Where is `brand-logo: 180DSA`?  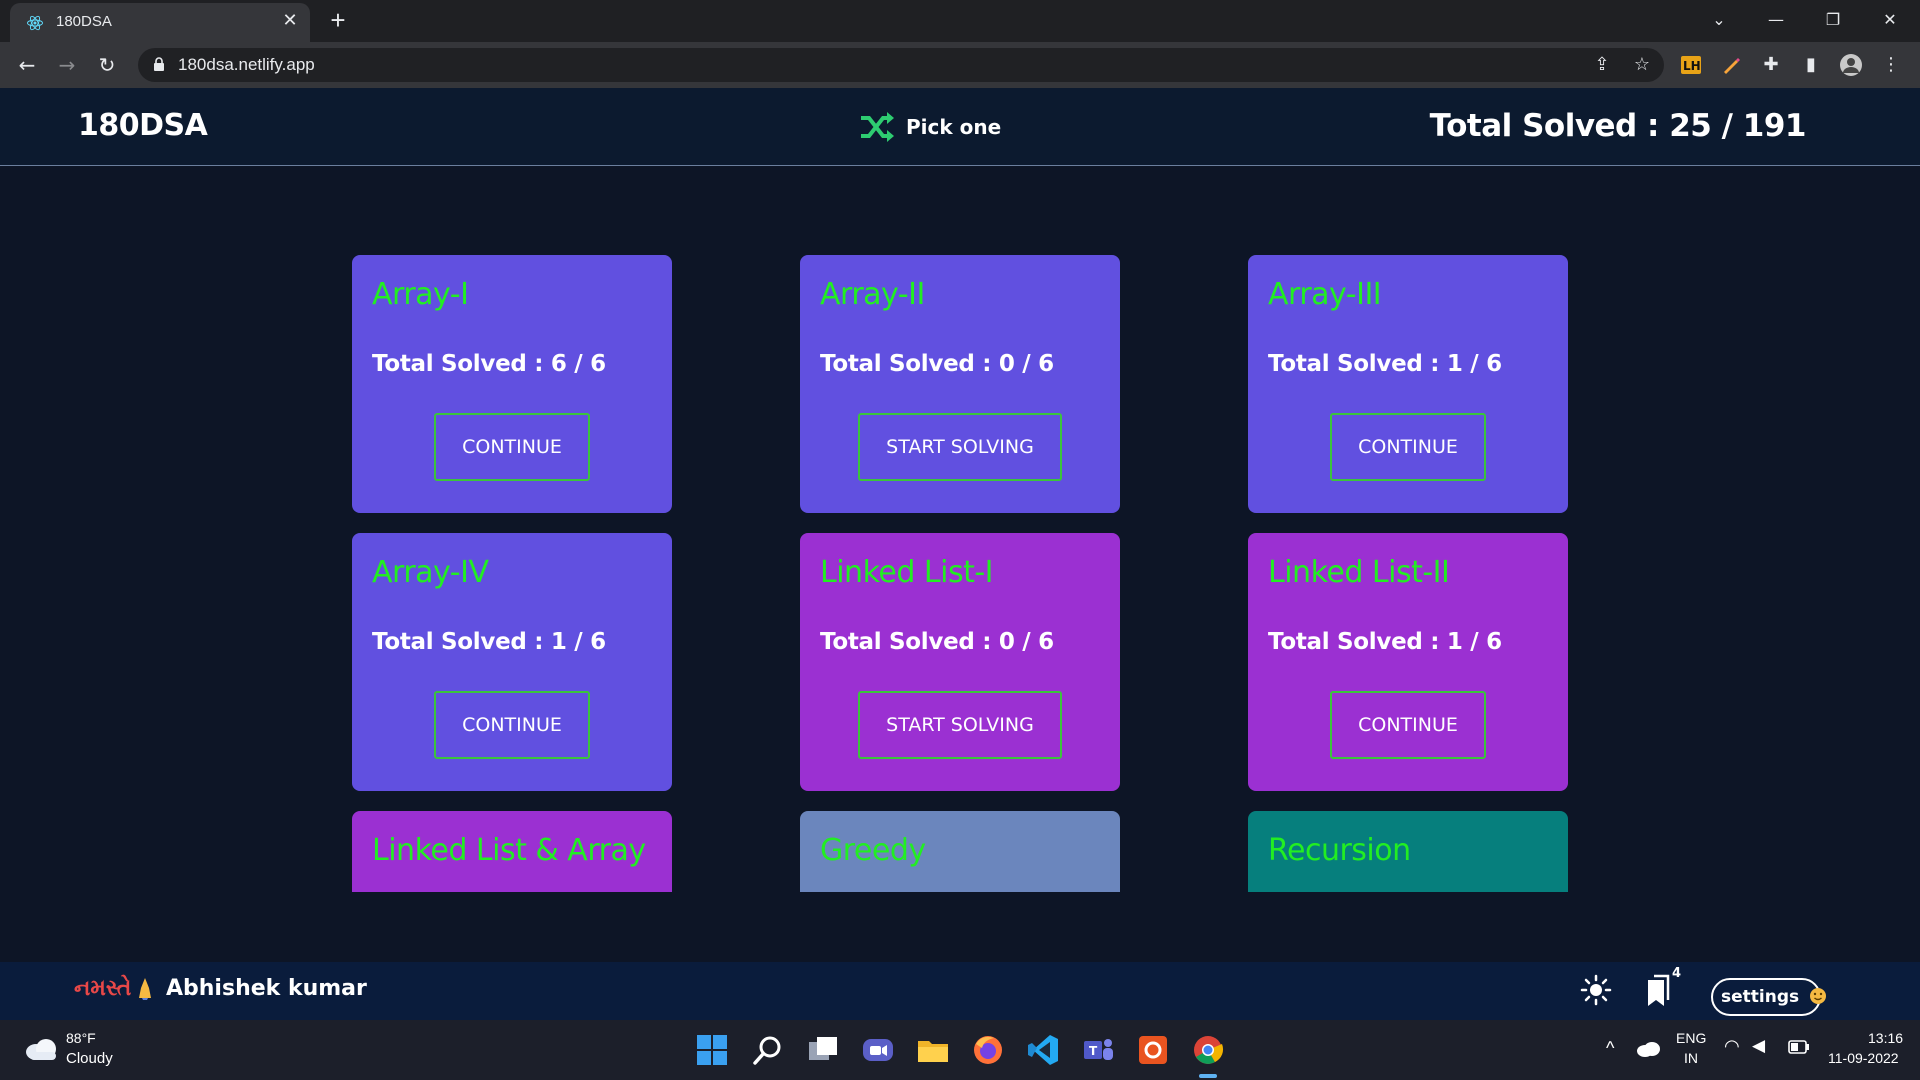 brand-logo: 180DSA is located at coordinates (143, 125).